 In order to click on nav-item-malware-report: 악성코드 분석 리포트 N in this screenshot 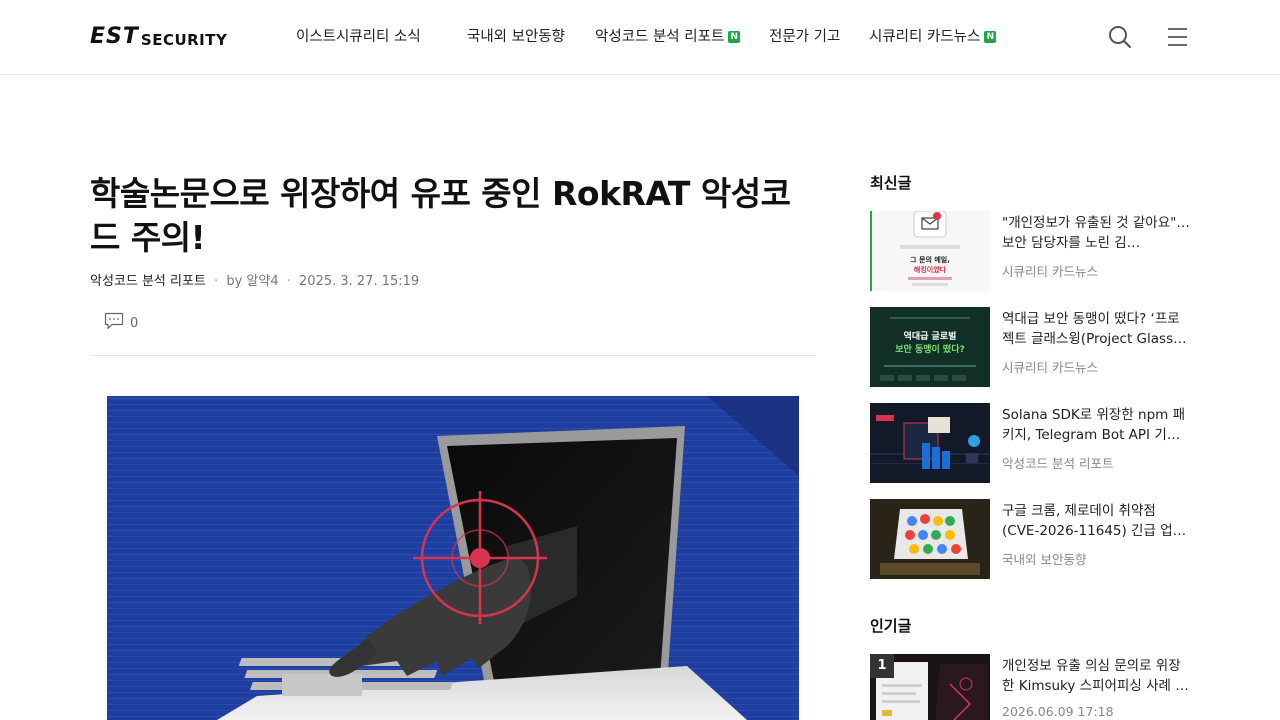, I will do `click(668, 37)`.